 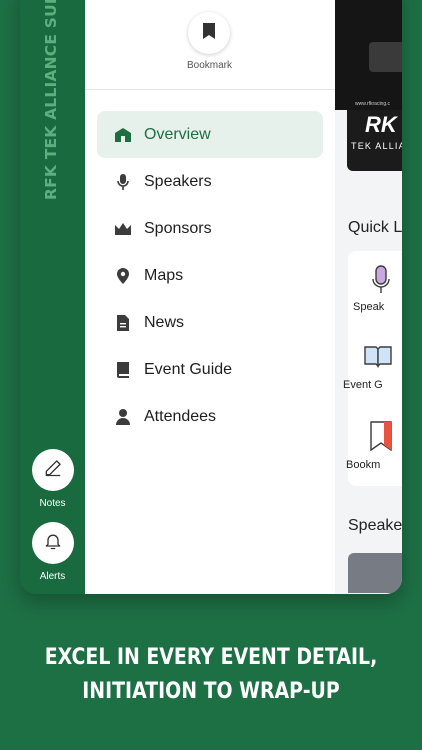 I want to click on notes-label: Notes, so click(x=52, y=503).